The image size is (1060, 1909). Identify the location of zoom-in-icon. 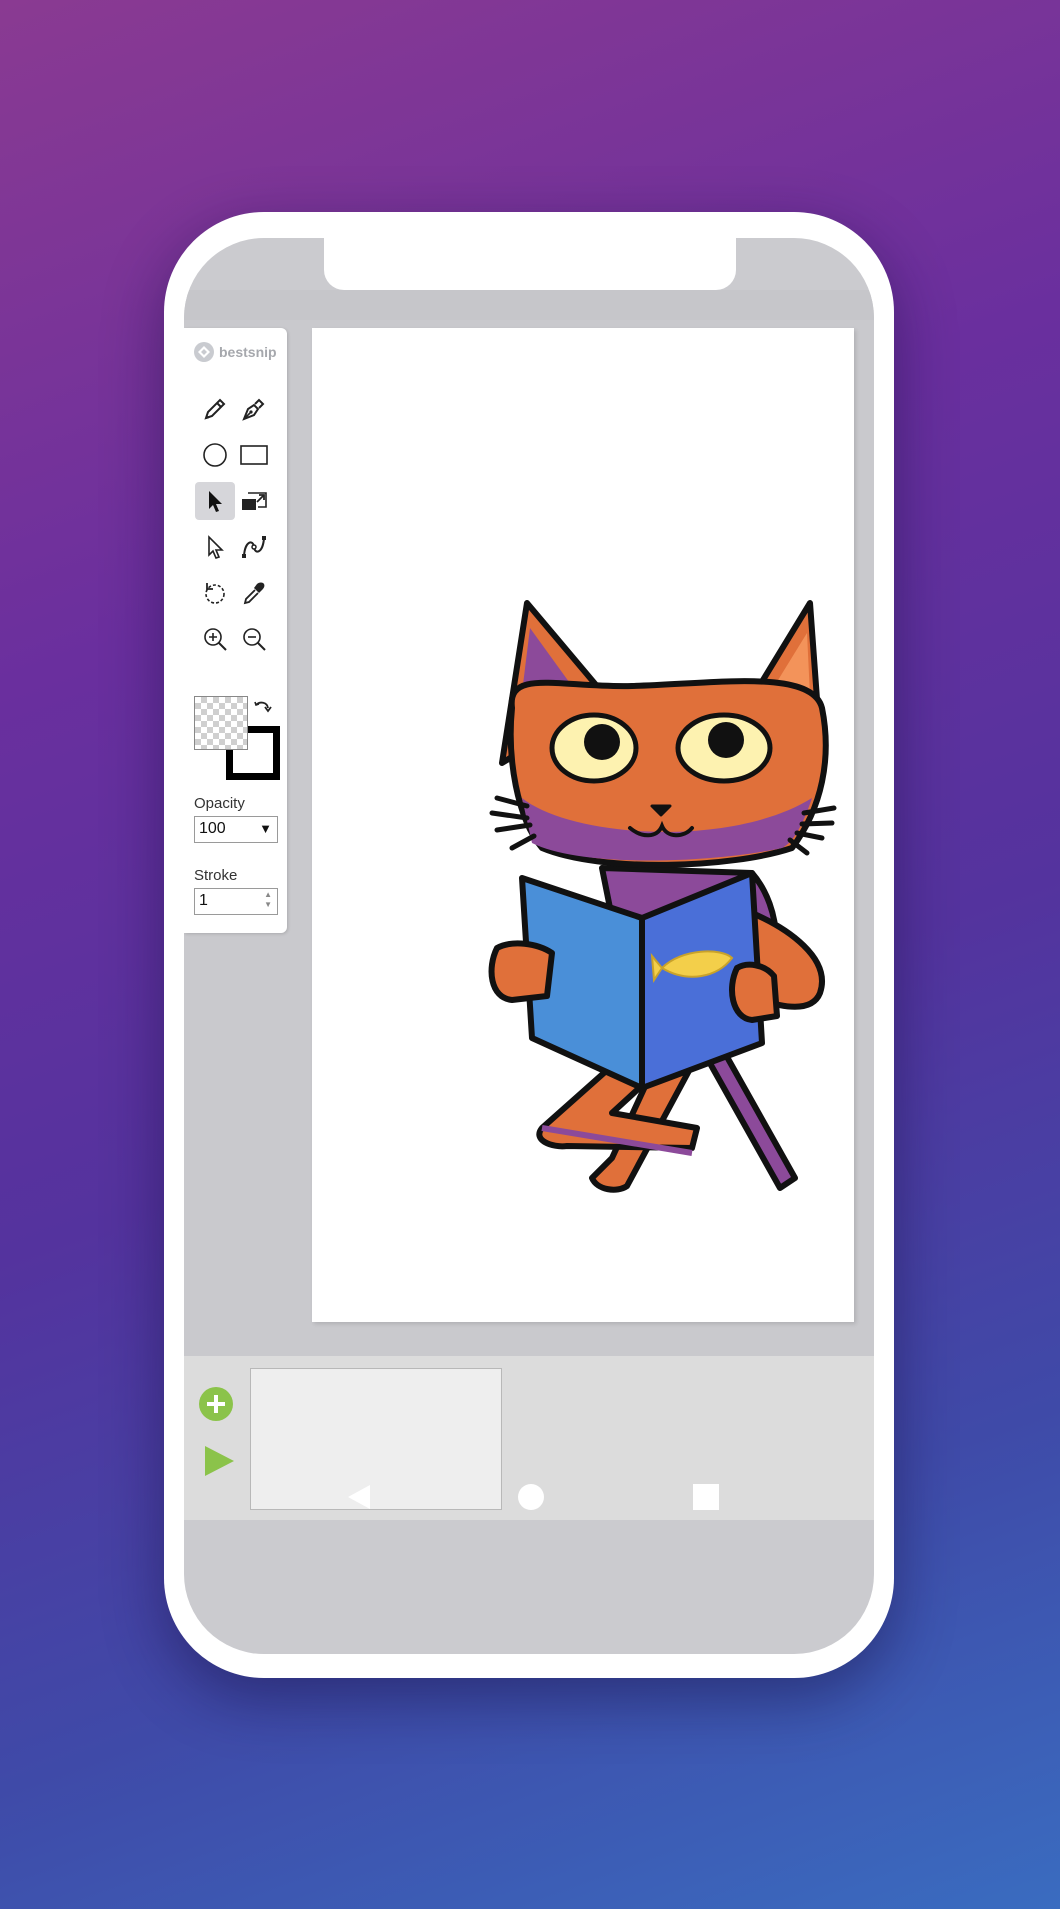
(215, 639).